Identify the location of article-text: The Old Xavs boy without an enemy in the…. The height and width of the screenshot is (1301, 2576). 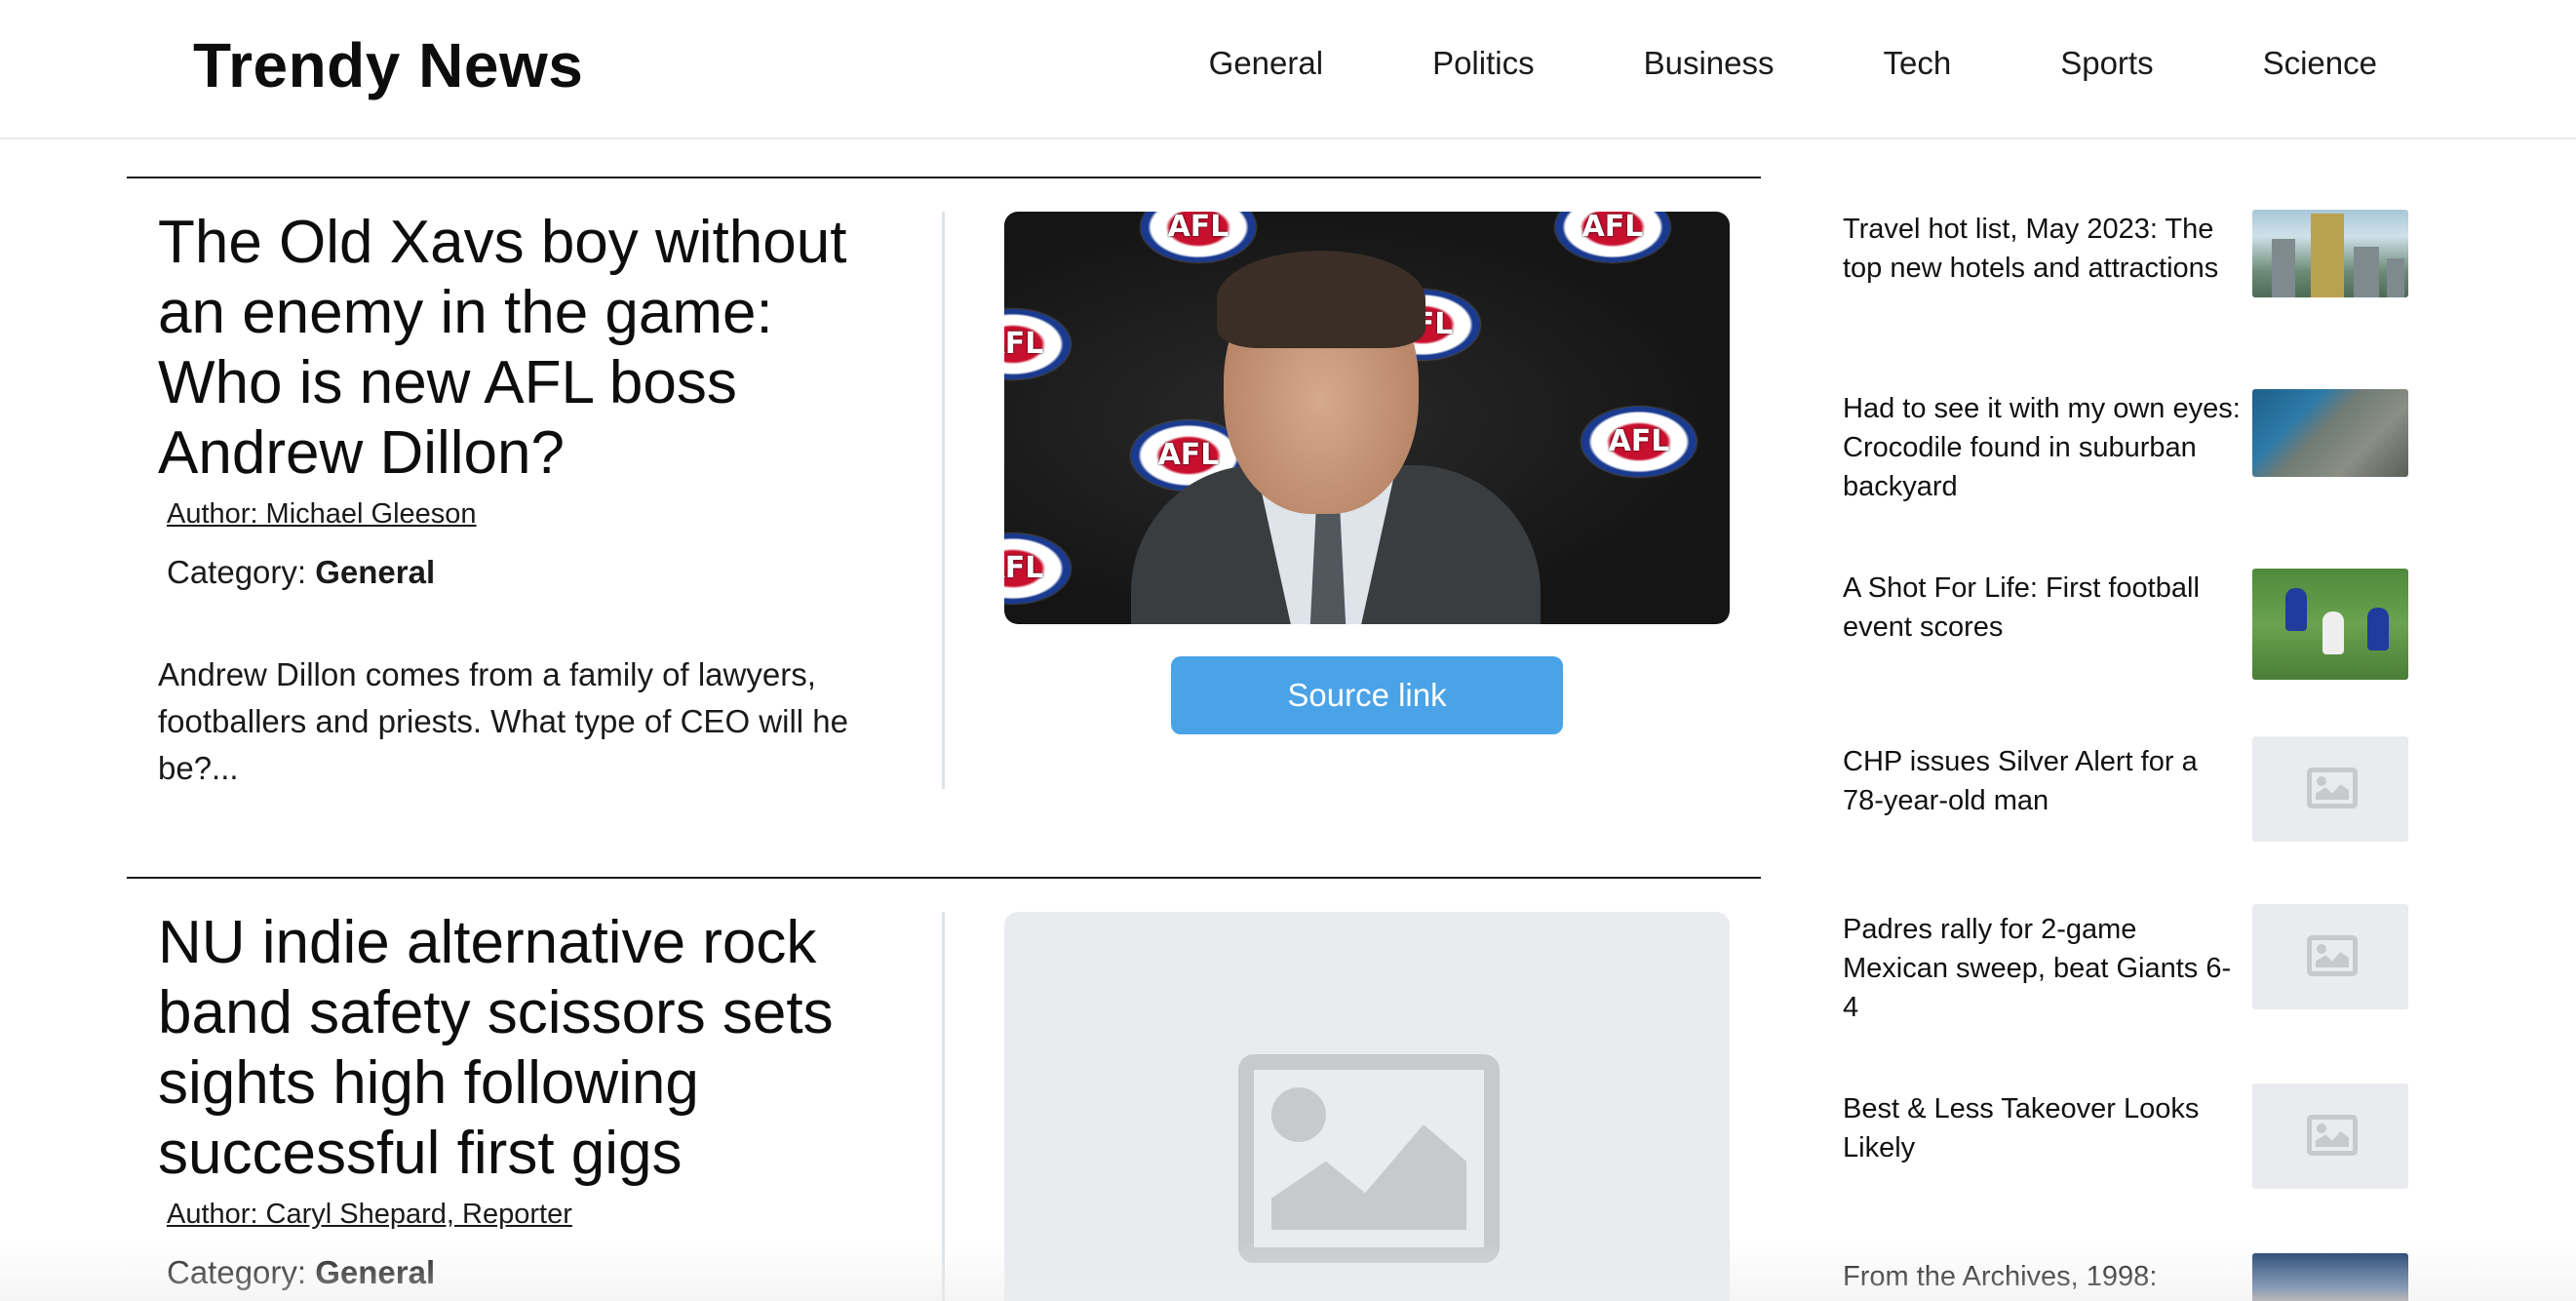
(528, 500).